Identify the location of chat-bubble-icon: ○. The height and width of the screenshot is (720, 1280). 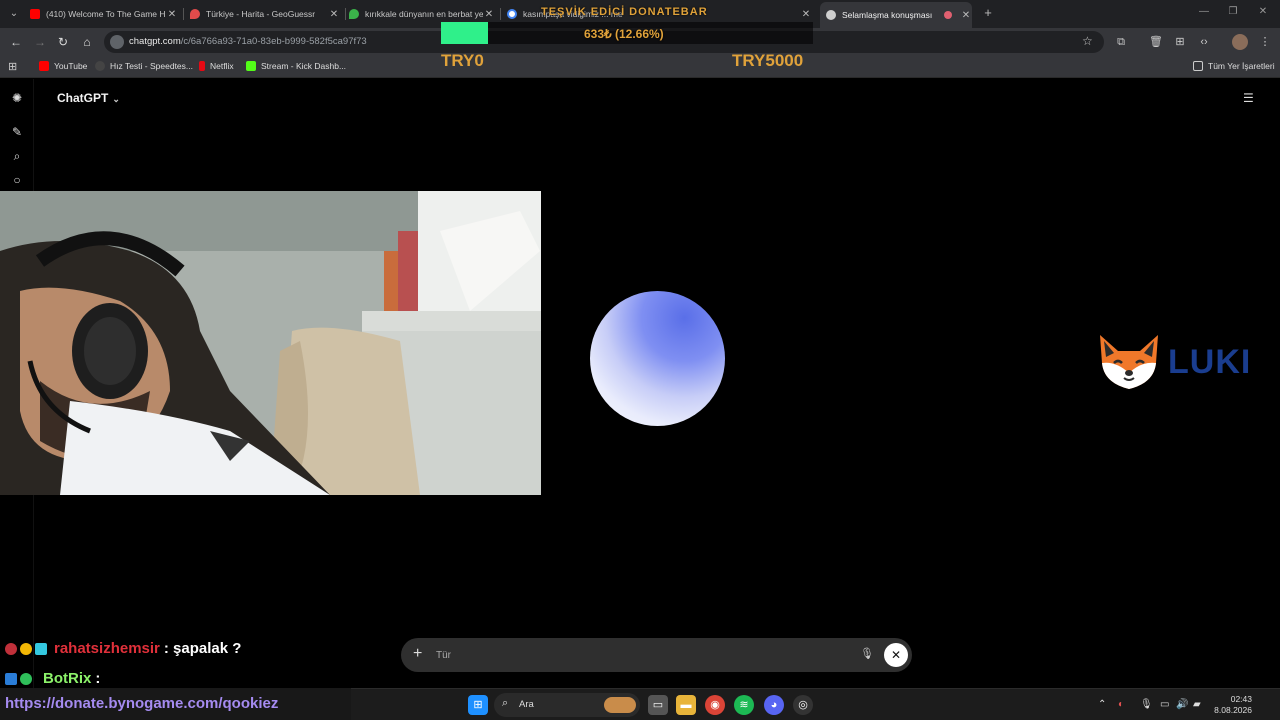
(17, 180).